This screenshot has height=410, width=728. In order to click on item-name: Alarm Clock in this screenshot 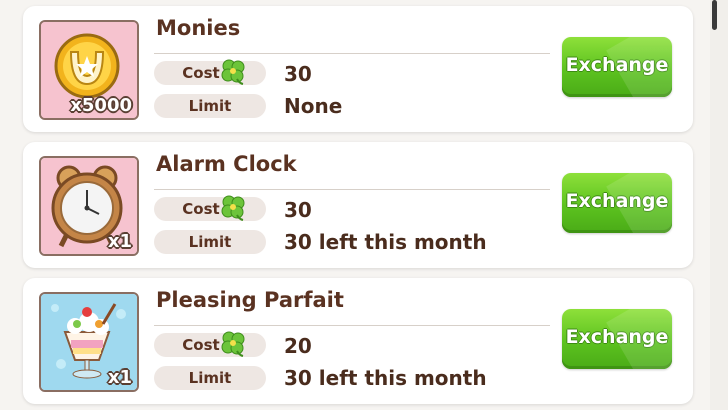, I will do `click(226, 164)`.